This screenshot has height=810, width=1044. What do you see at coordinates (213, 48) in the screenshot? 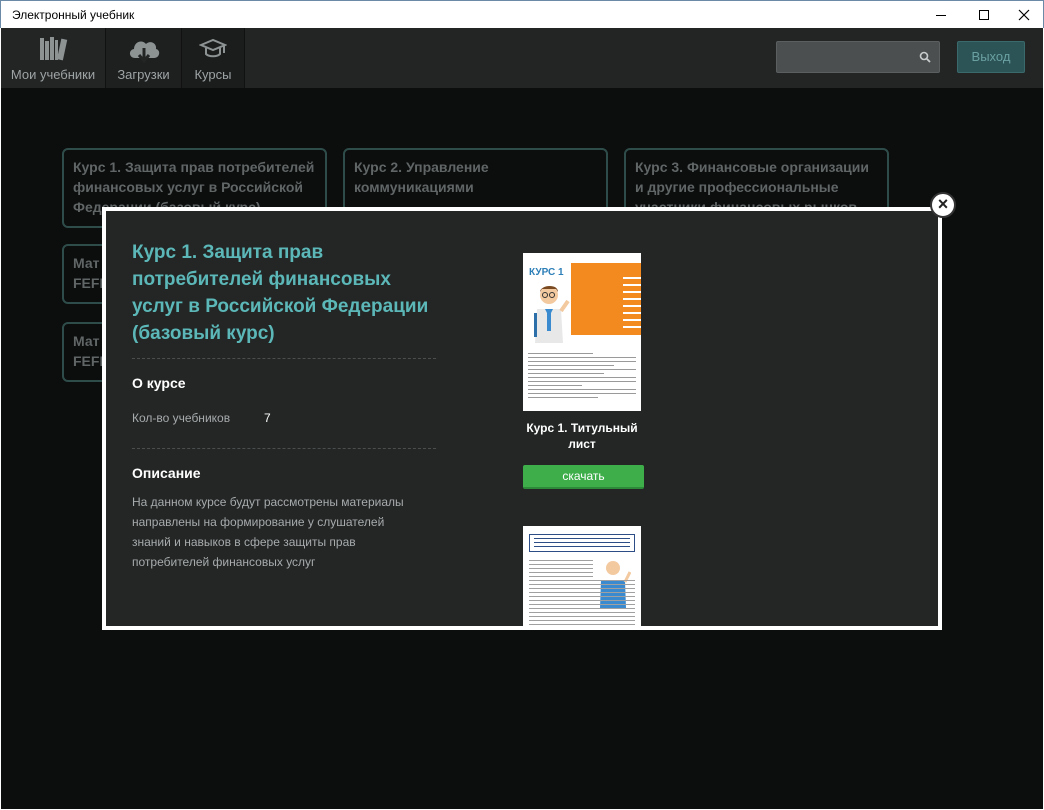
I see `graduation-cap-icon` at bounding box center [213, 48].